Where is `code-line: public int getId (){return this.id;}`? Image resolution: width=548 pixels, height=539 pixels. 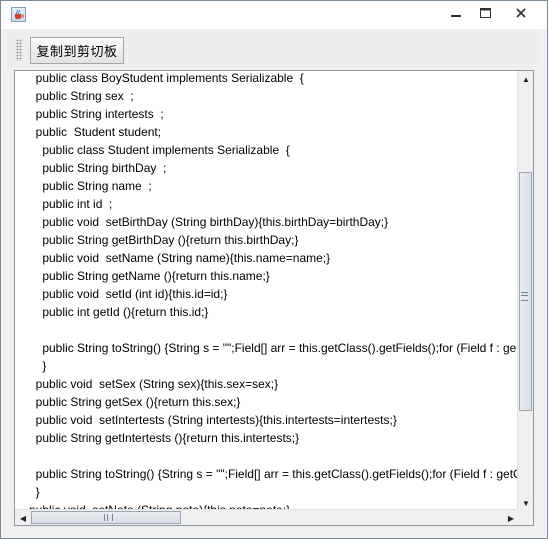
code-line: public int getId (){return this.id;} is located at coordinates (119, 312).